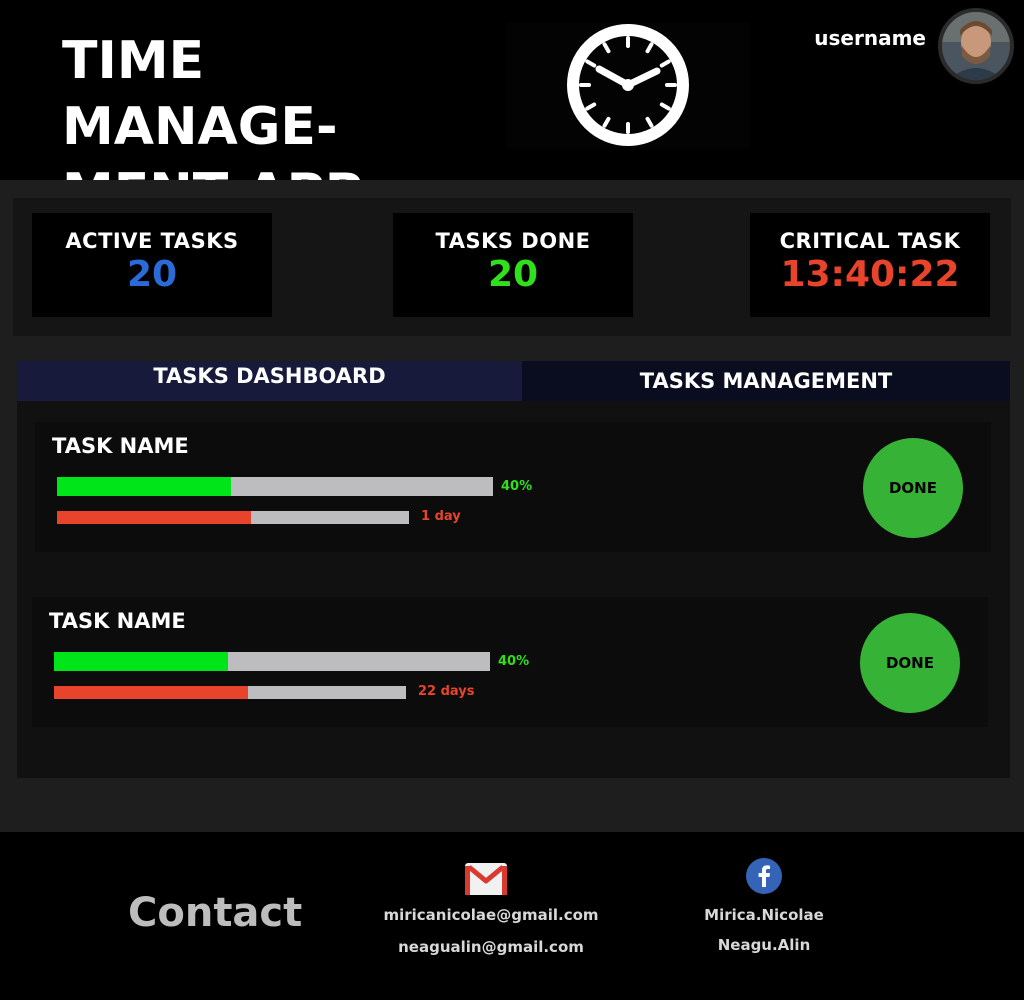  I want to click on clock-logo, so click(628, 85).